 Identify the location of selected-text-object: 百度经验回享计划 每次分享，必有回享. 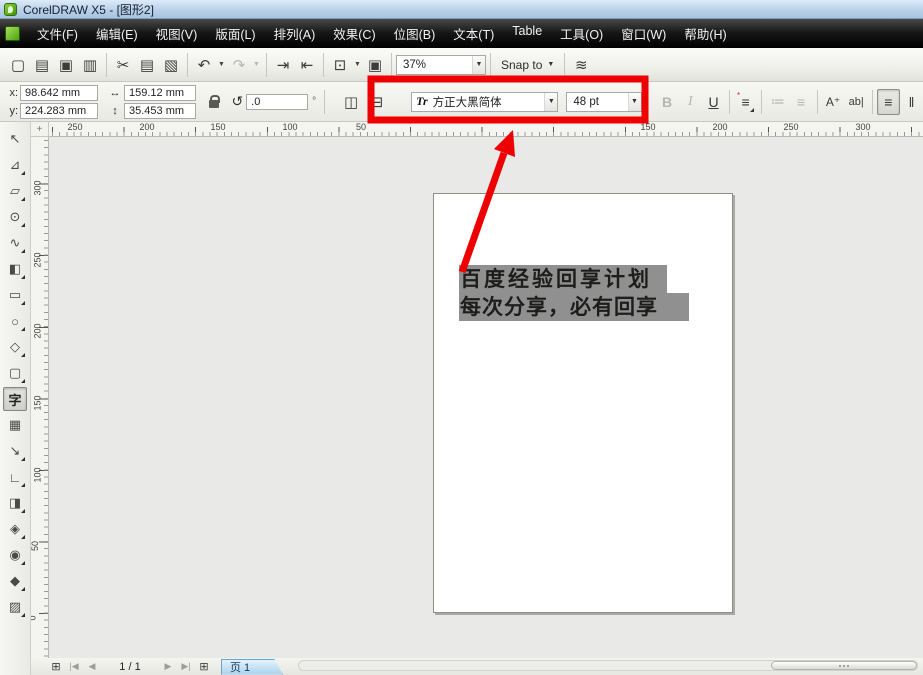
(574, 293).